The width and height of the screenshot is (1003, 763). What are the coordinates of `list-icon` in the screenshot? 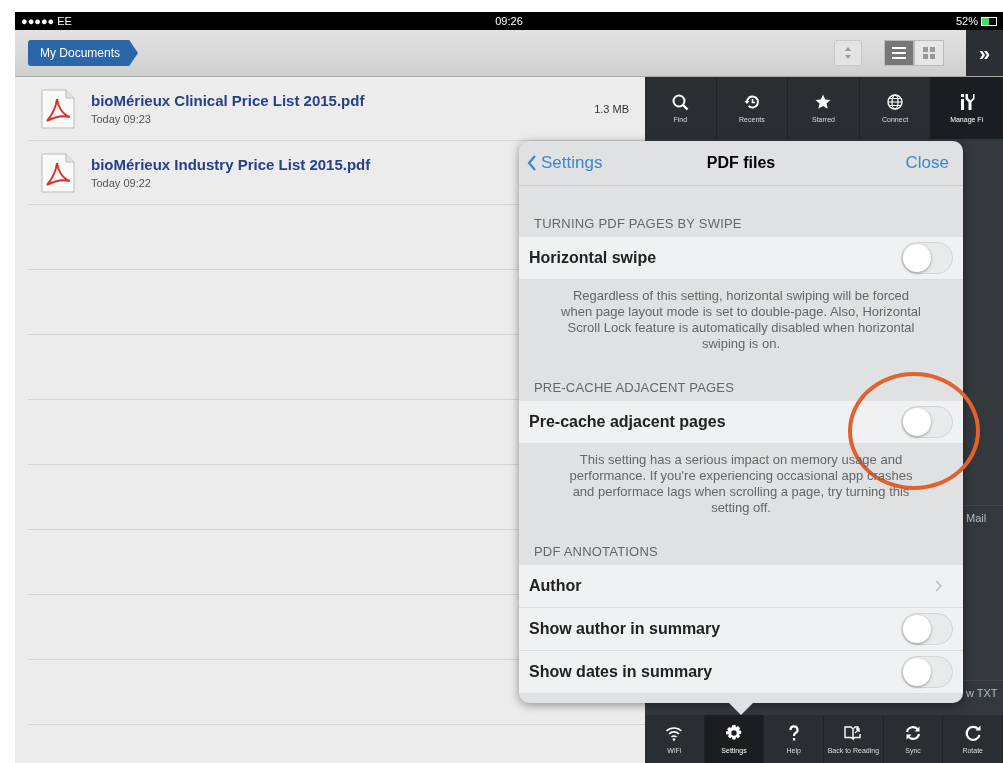 It's located at (899, 53).